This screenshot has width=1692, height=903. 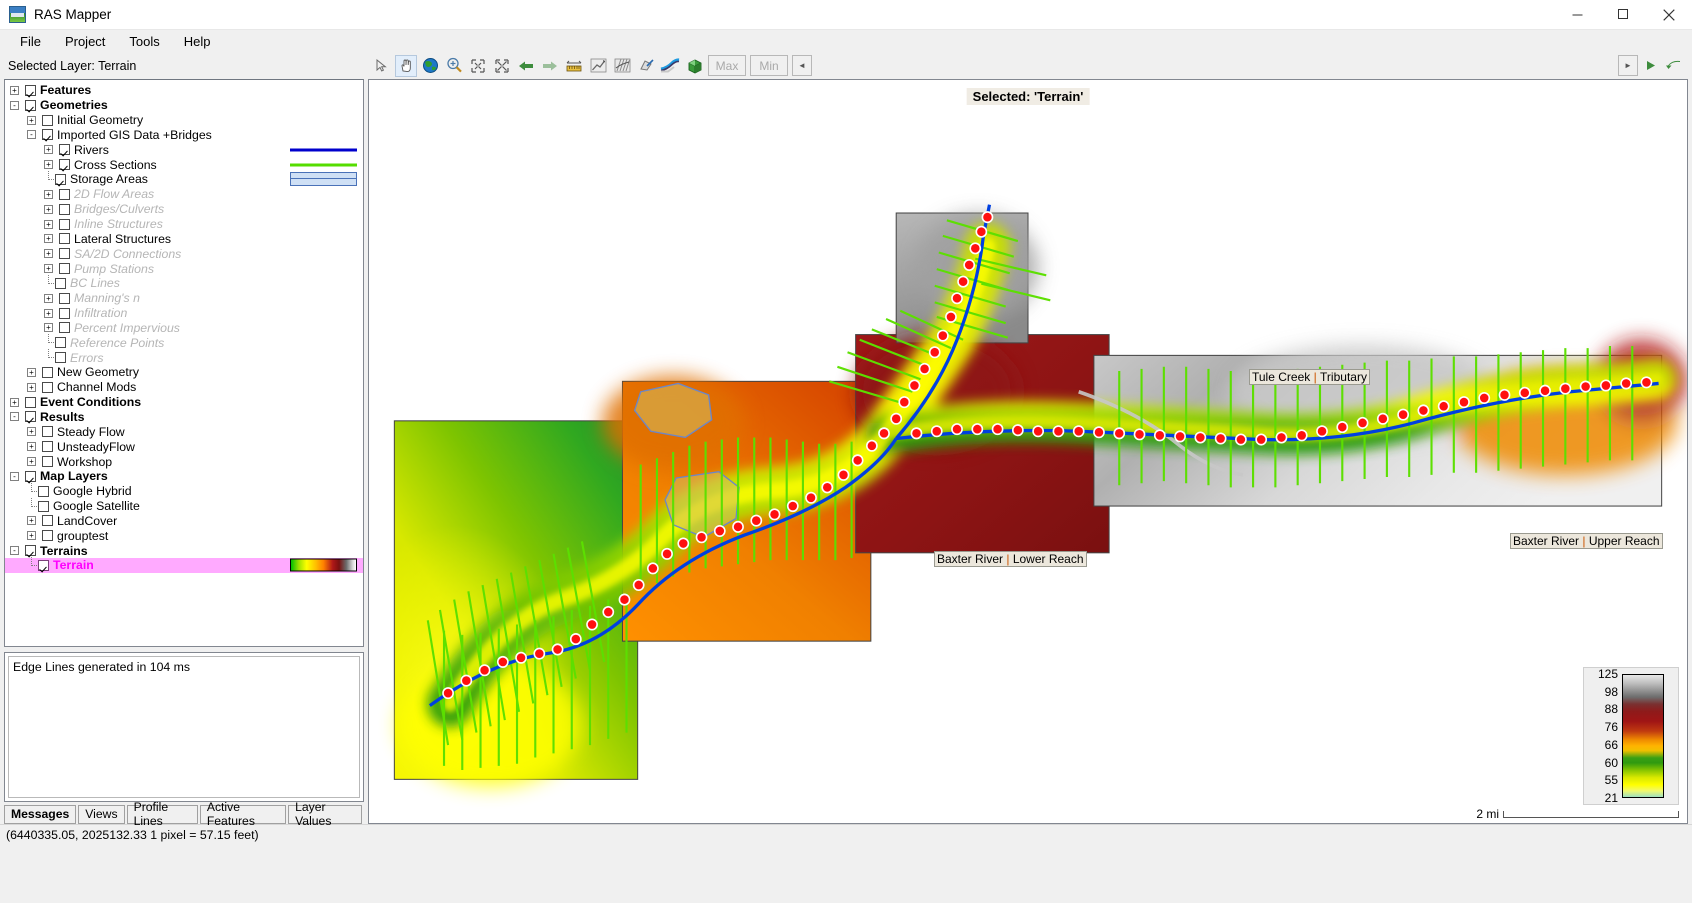 I want to click on menu-file: File, so click(x=30, y=41).